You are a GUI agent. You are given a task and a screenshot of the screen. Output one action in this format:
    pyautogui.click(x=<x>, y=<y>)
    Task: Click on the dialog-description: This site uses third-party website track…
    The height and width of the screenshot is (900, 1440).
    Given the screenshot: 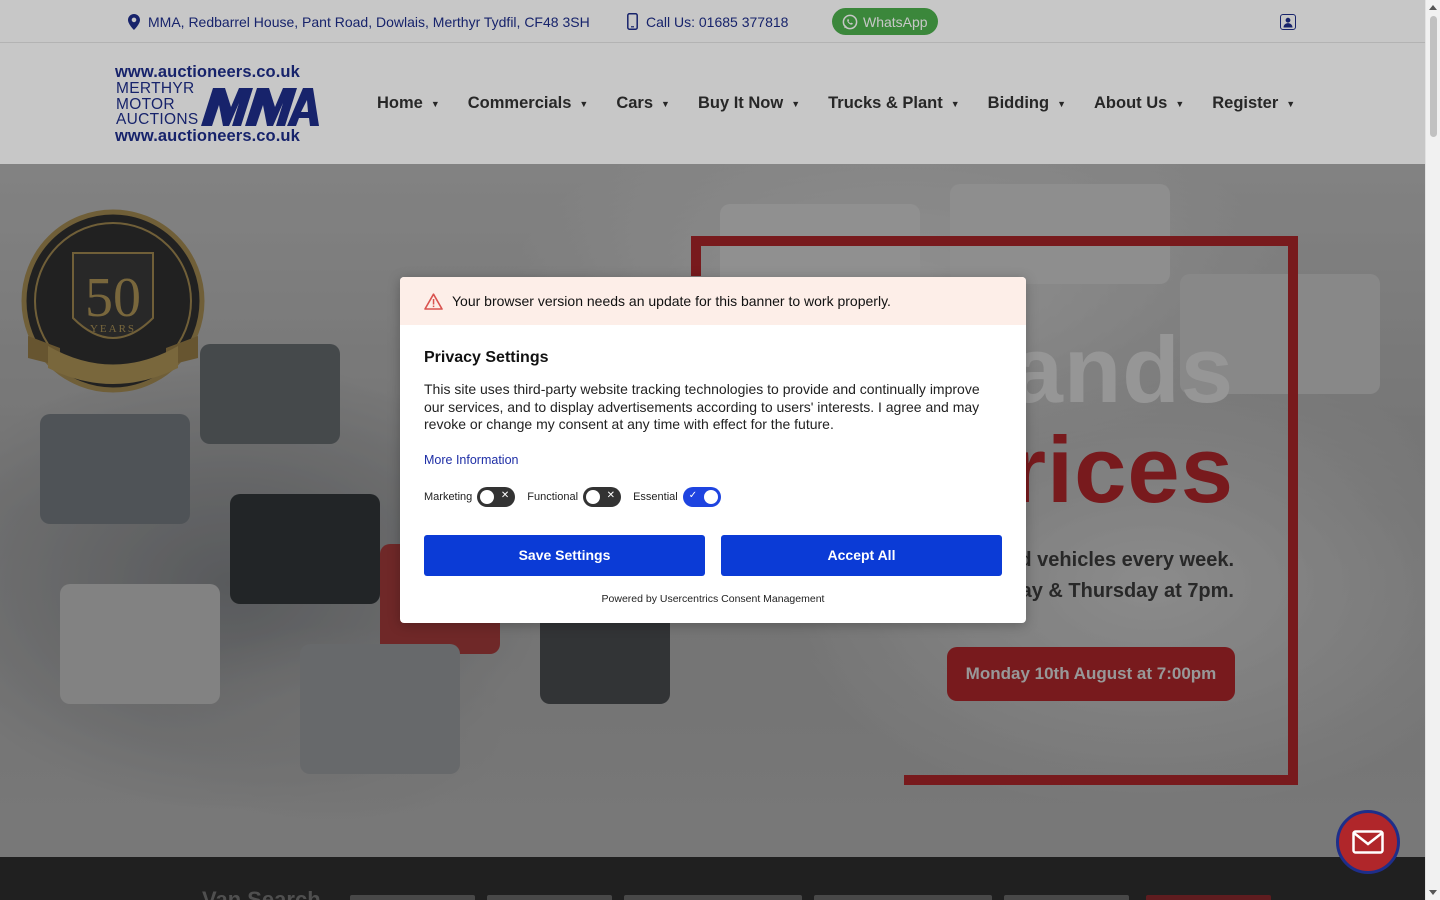 What is the action you would take?
    pyautogui.click(x=702, y=406)
    